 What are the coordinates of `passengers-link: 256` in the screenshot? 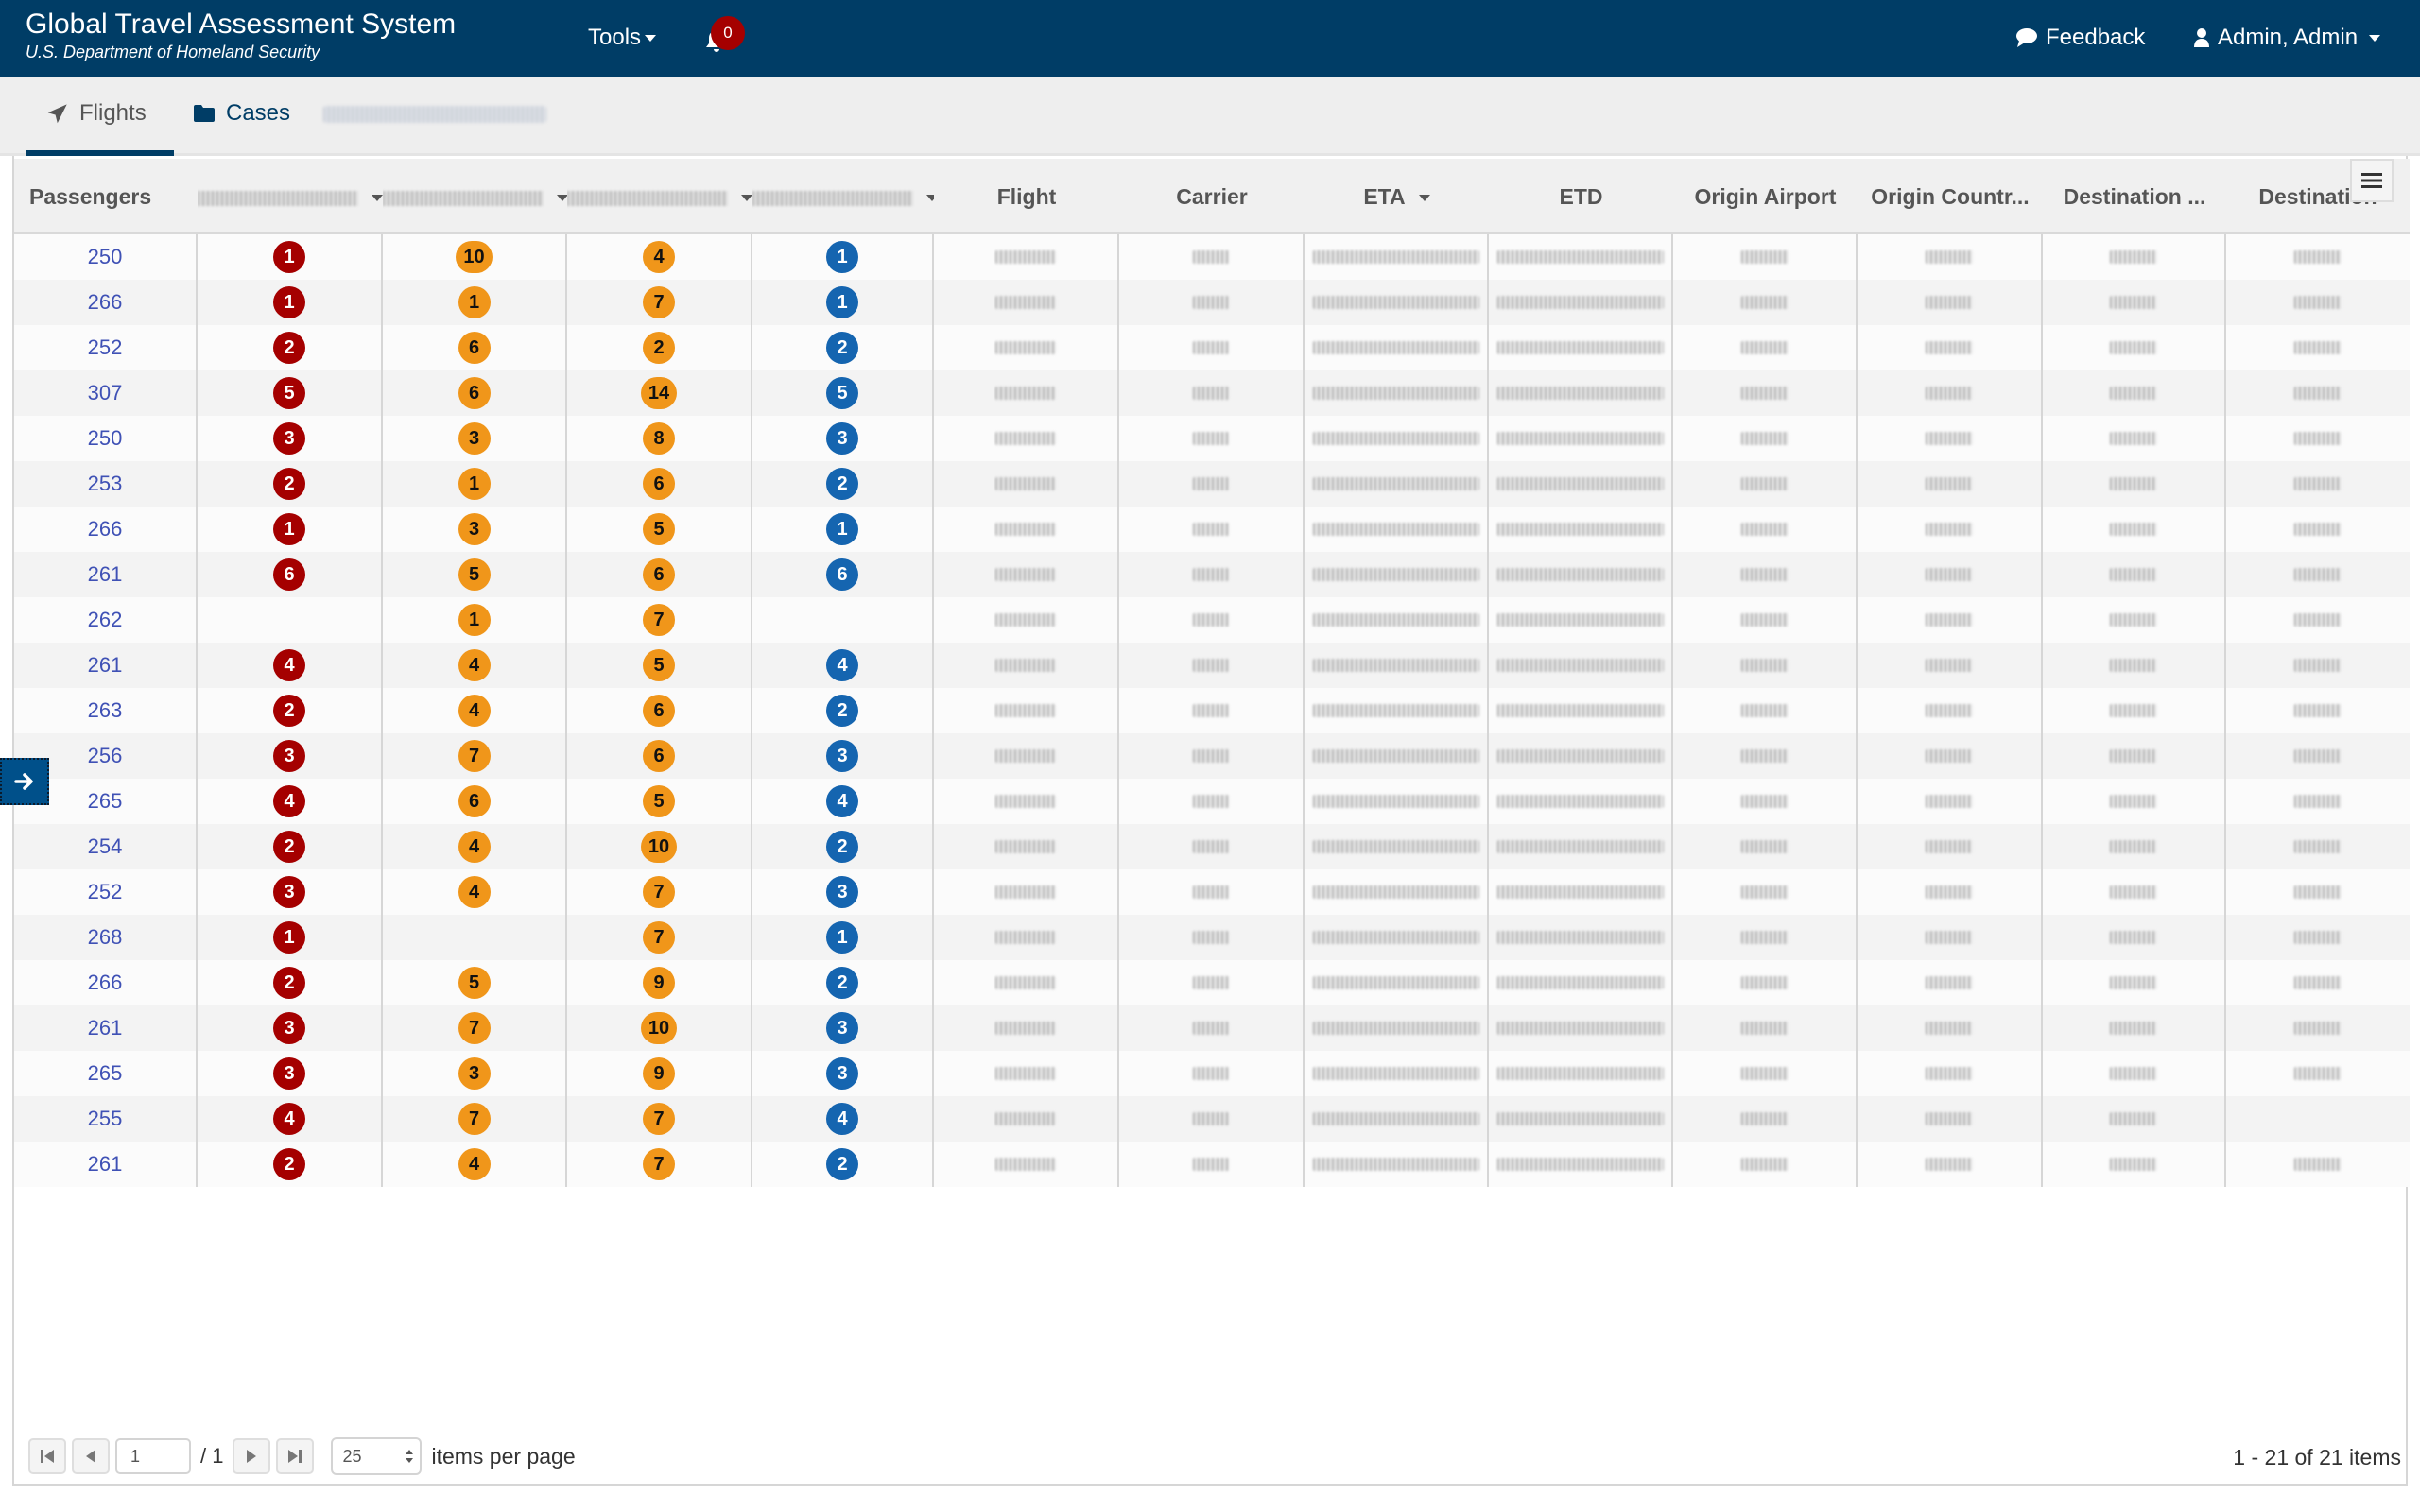 It's located at (105, 756).